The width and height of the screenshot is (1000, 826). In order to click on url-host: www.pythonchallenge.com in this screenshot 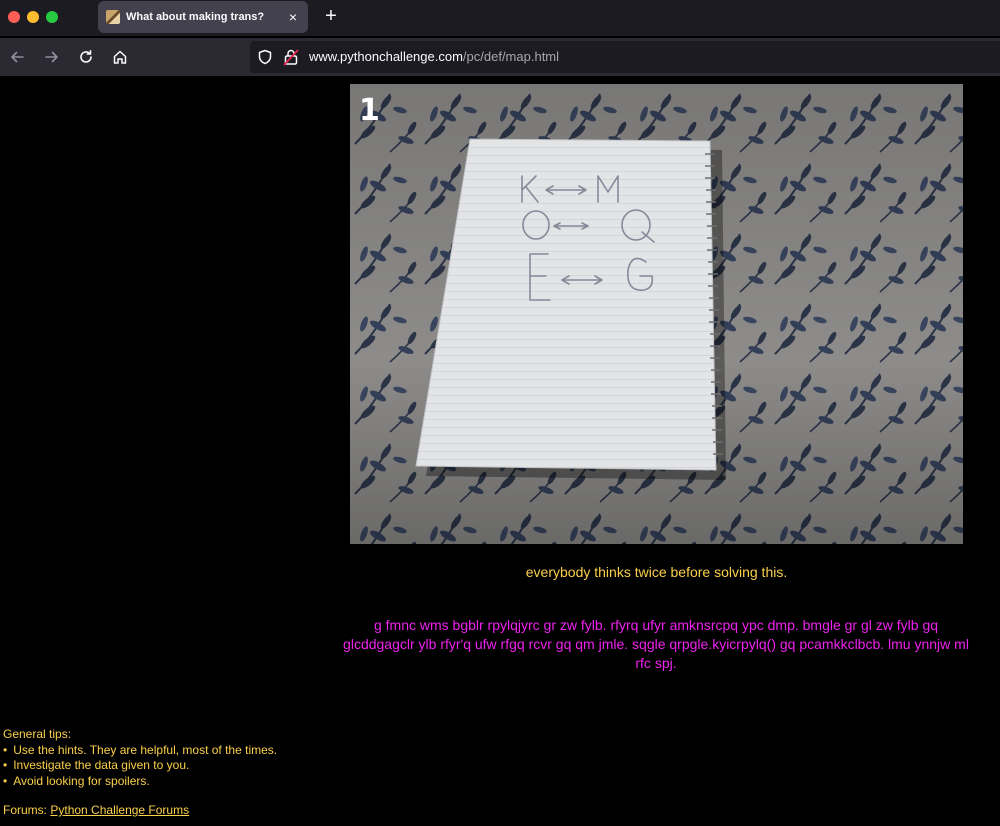, I will do `click(386, 56)`.